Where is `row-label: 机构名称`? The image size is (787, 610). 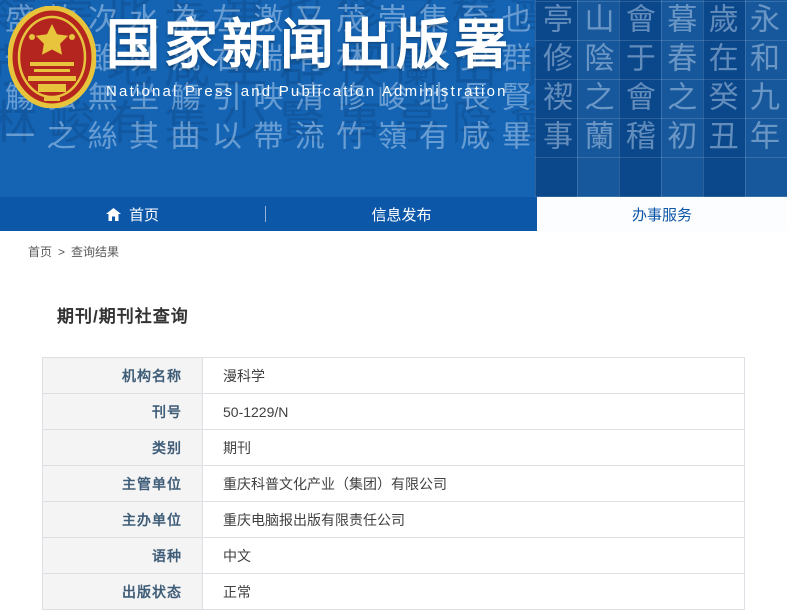 row-label: 机构名称 is located at coordinates (122, 375).